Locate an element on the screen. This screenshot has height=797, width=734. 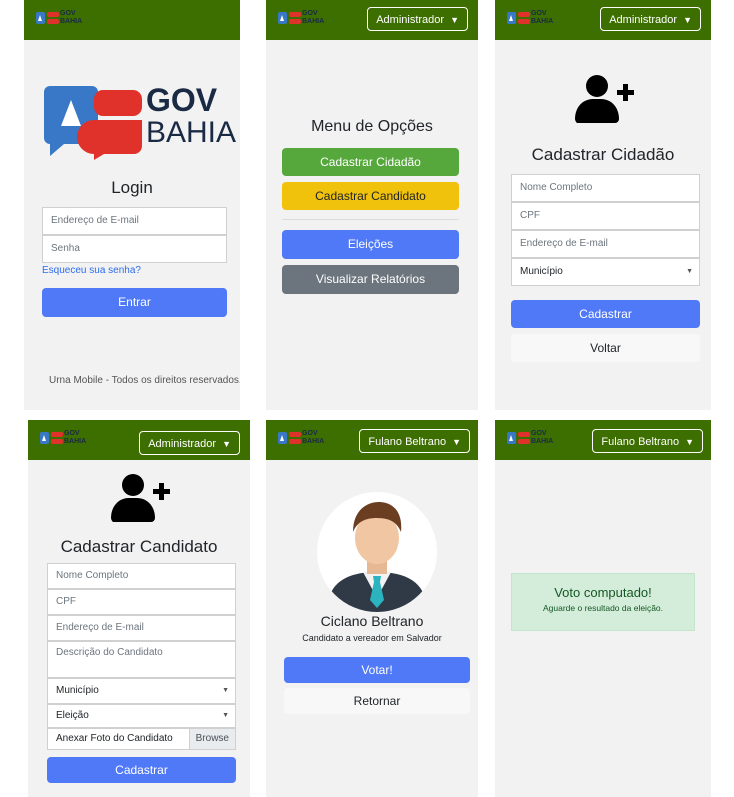
login-button: Entrar is located at coordinates (134, 302).